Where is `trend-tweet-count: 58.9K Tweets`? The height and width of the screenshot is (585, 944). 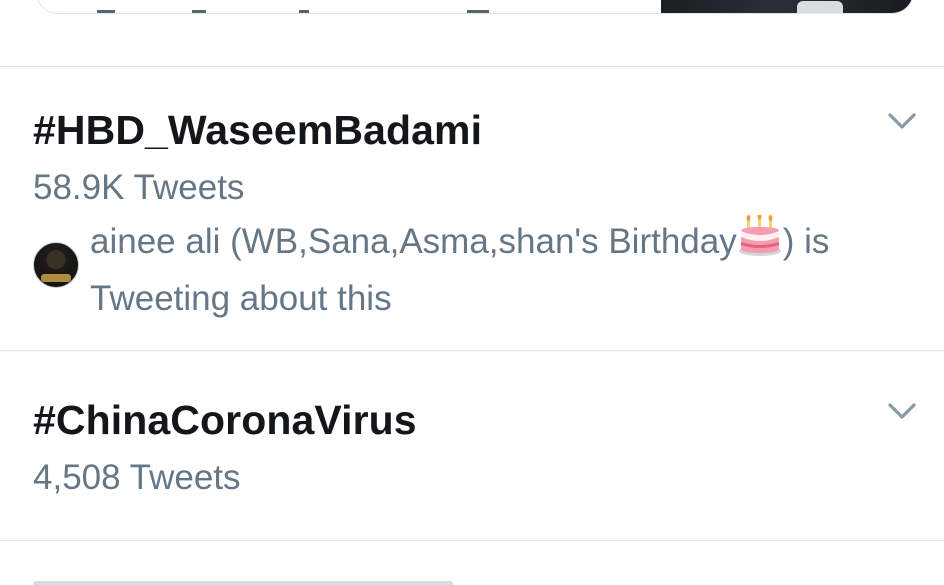 trend-tweet-count: 58.9K Tweets is located at coordinates (139, 187).